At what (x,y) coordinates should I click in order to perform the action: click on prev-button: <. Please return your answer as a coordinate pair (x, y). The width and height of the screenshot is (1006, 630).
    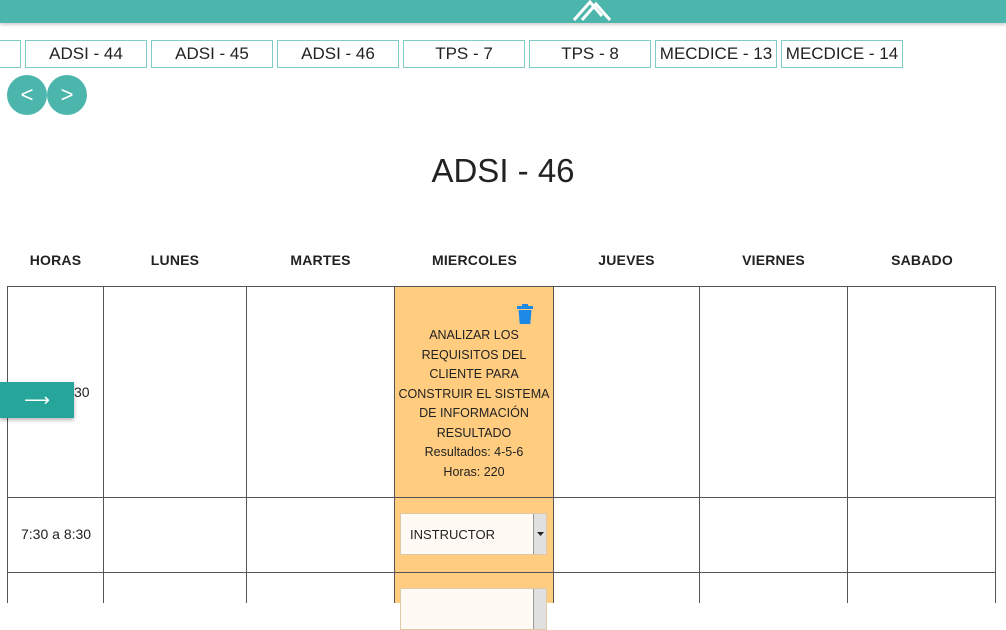
    Looking at the image, I should click on (27, 95).